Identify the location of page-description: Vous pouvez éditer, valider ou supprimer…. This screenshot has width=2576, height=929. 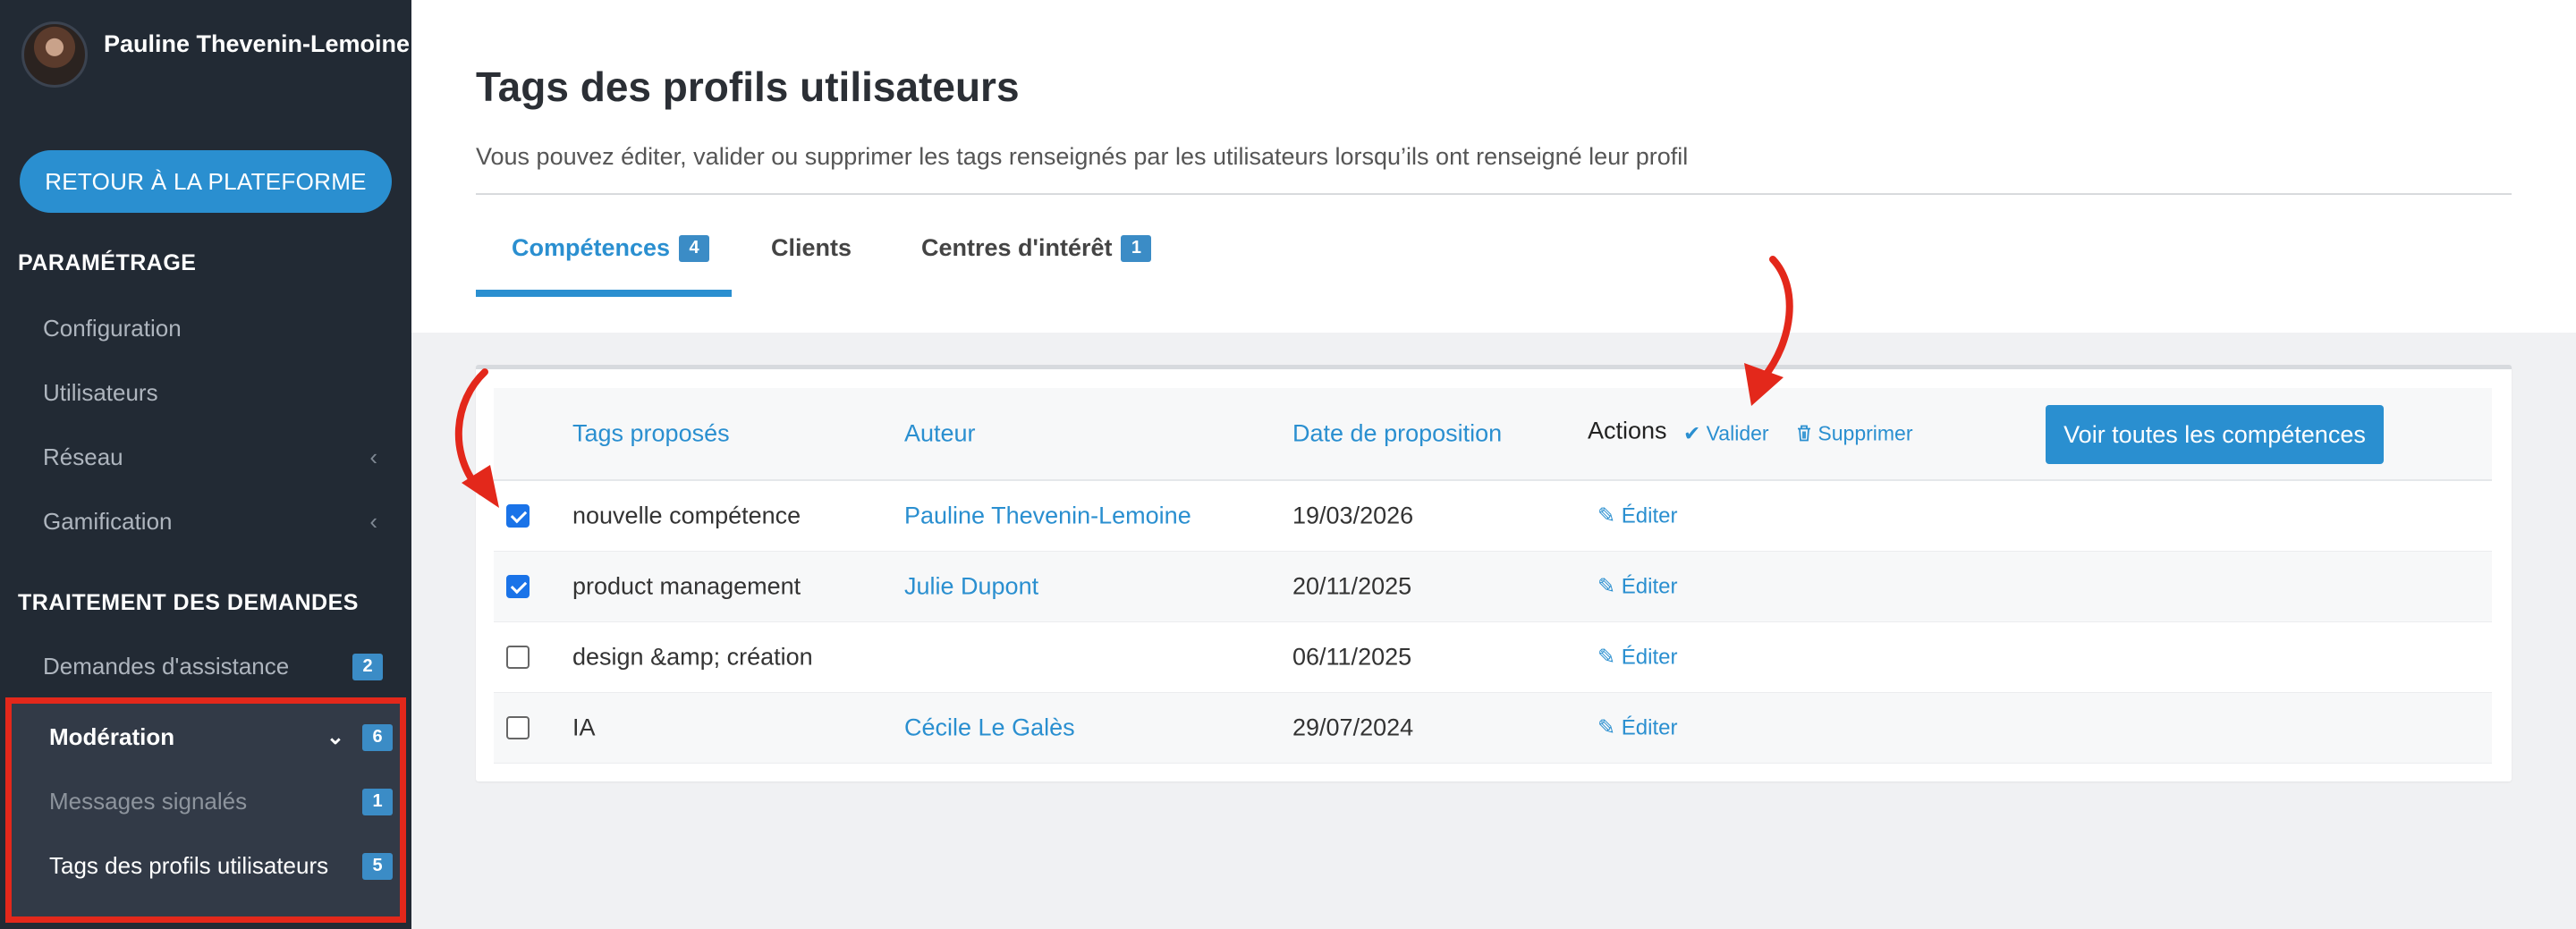
(1082, 156).